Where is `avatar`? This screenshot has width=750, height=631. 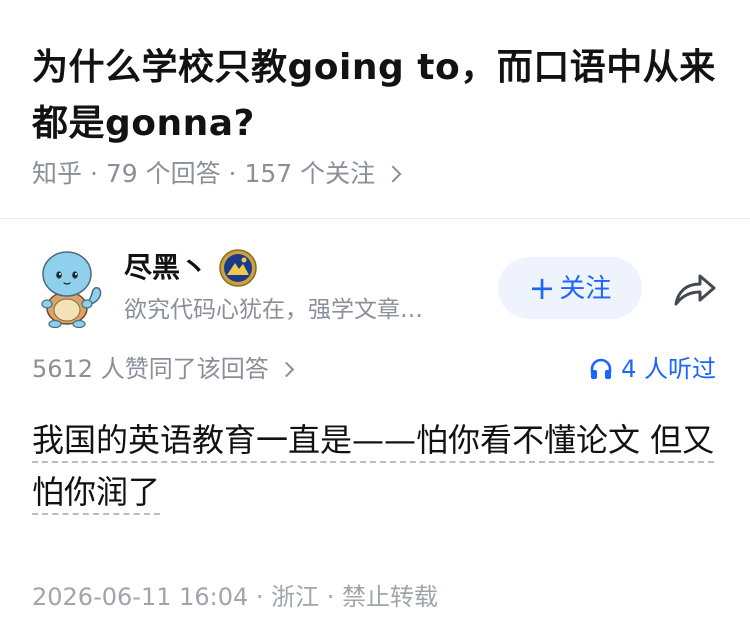
avatar is located at coordinates (69, 288).